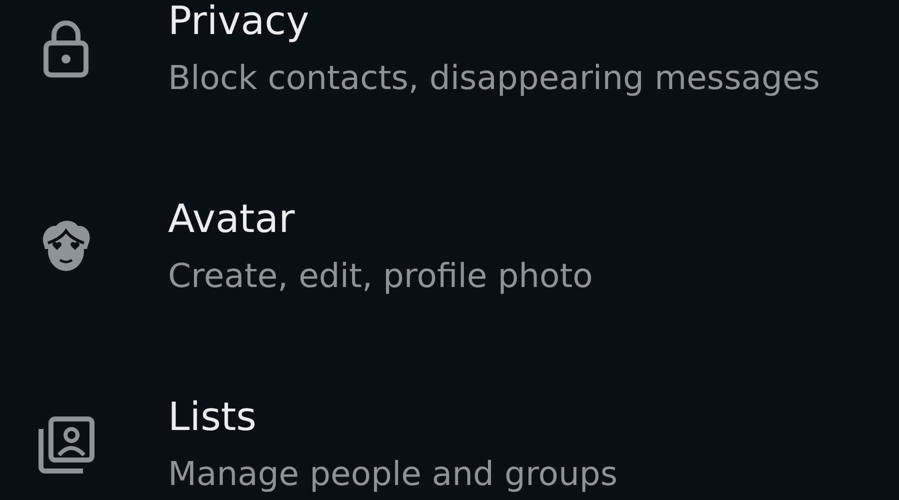  I want to click on setting-description: Manage people and groups, so click(393, 474).